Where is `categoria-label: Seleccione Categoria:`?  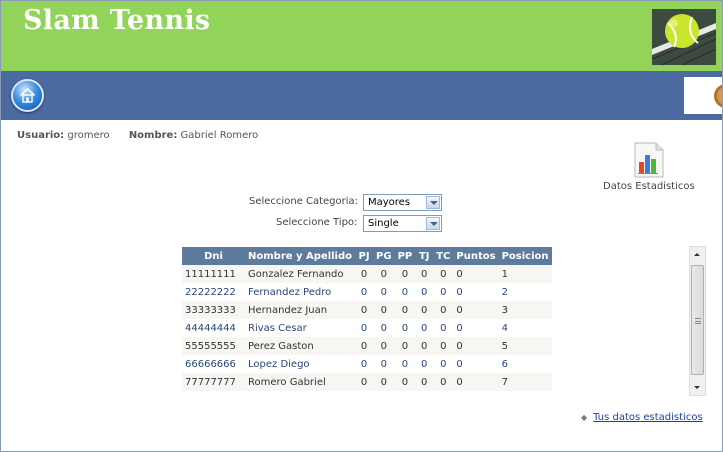 categoria-label: Seleccione Categoria: is located at coordinates (304, 201).